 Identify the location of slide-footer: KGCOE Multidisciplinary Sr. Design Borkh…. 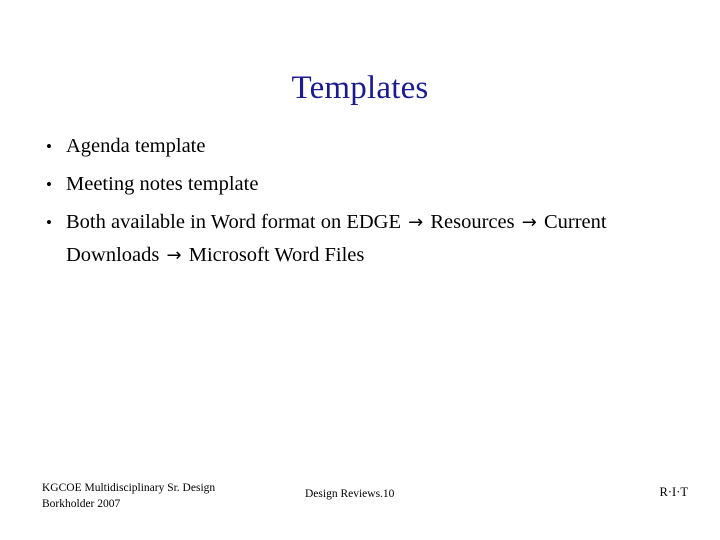
(360, 510).